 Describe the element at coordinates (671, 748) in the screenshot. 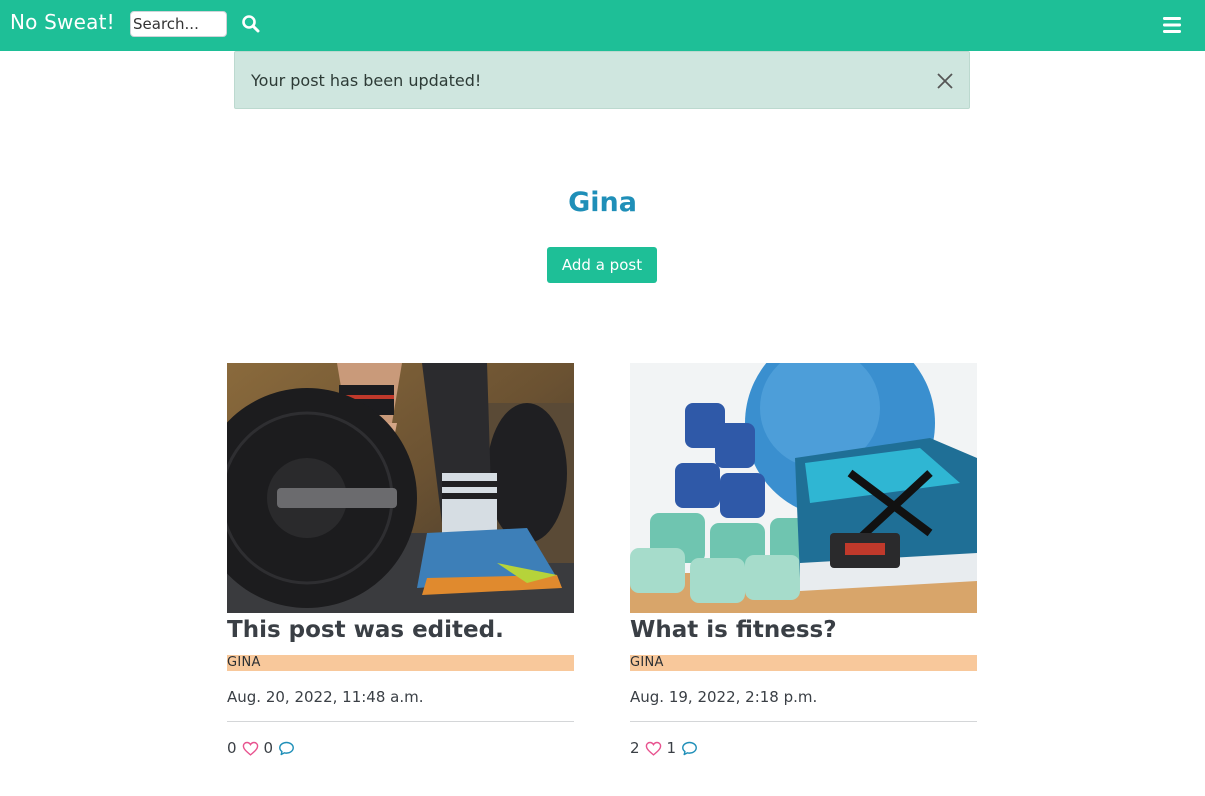

I see `comment-count: 1` at that location.